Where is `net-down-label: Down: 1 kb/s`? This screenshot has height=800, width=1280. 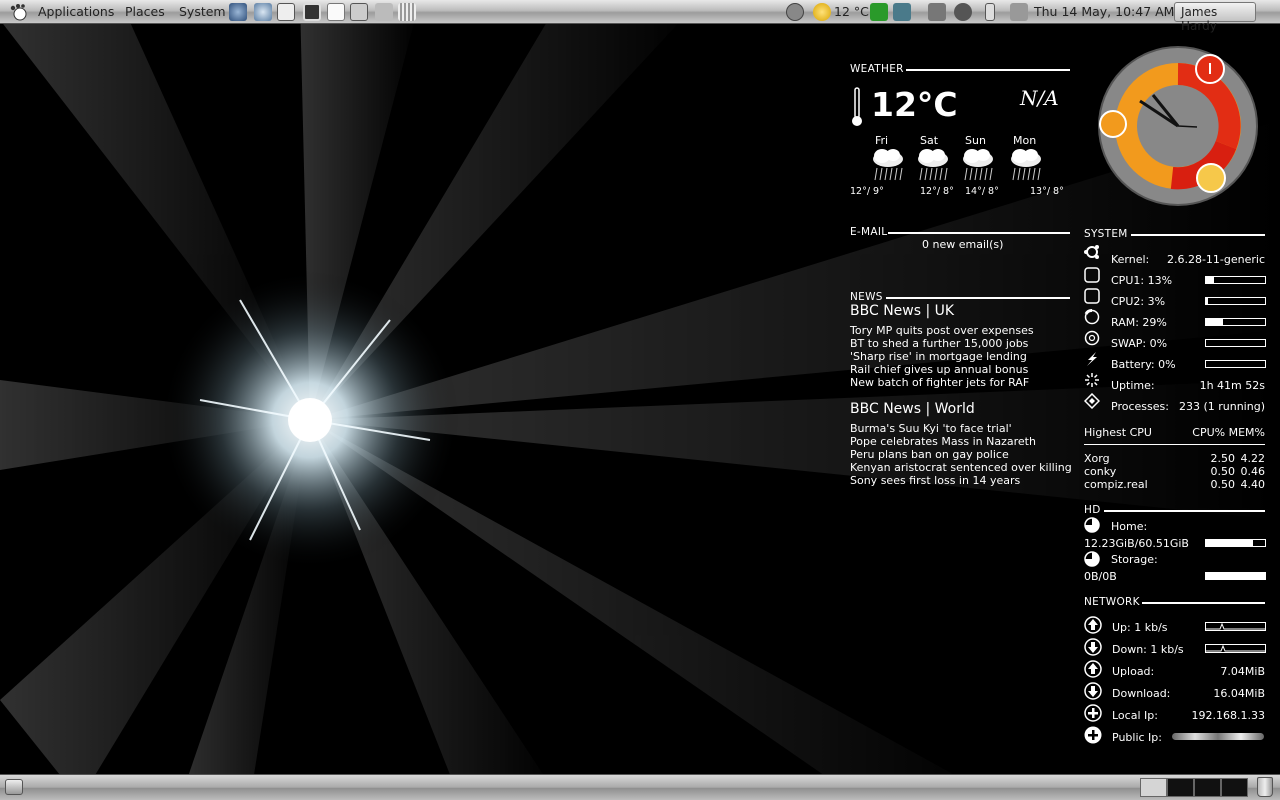 net-down-label: Down: 1 kb/s is located at coordinates (1148, 649).